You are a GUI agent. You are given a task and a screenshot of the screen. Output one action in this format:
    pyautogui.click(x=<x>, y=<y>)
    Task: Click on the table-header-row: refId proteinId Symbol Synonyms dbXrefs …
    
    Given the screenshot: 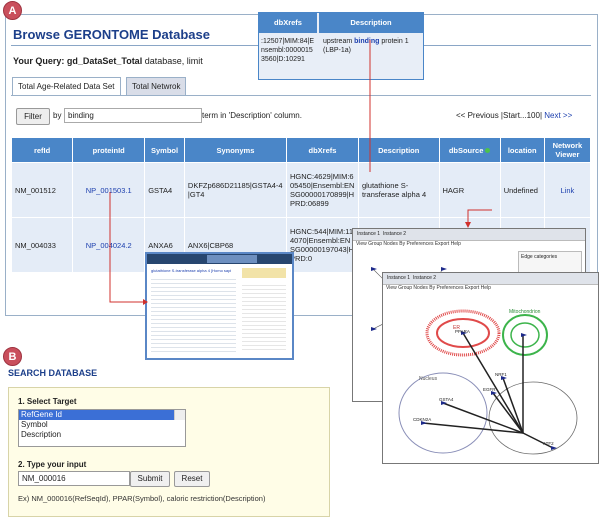 What is the action you would take?
    pyautogui.click(x=301, y=150)
    